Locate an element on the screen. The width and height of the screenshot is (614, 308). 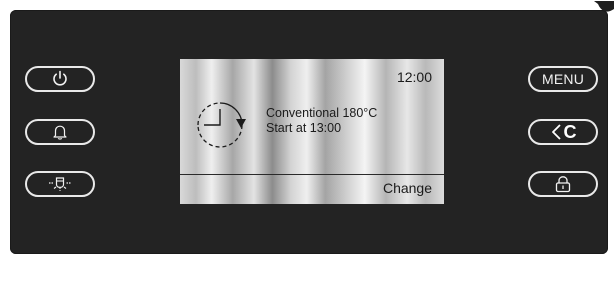
menu-button: MENU is located at coordinates (563, 79).